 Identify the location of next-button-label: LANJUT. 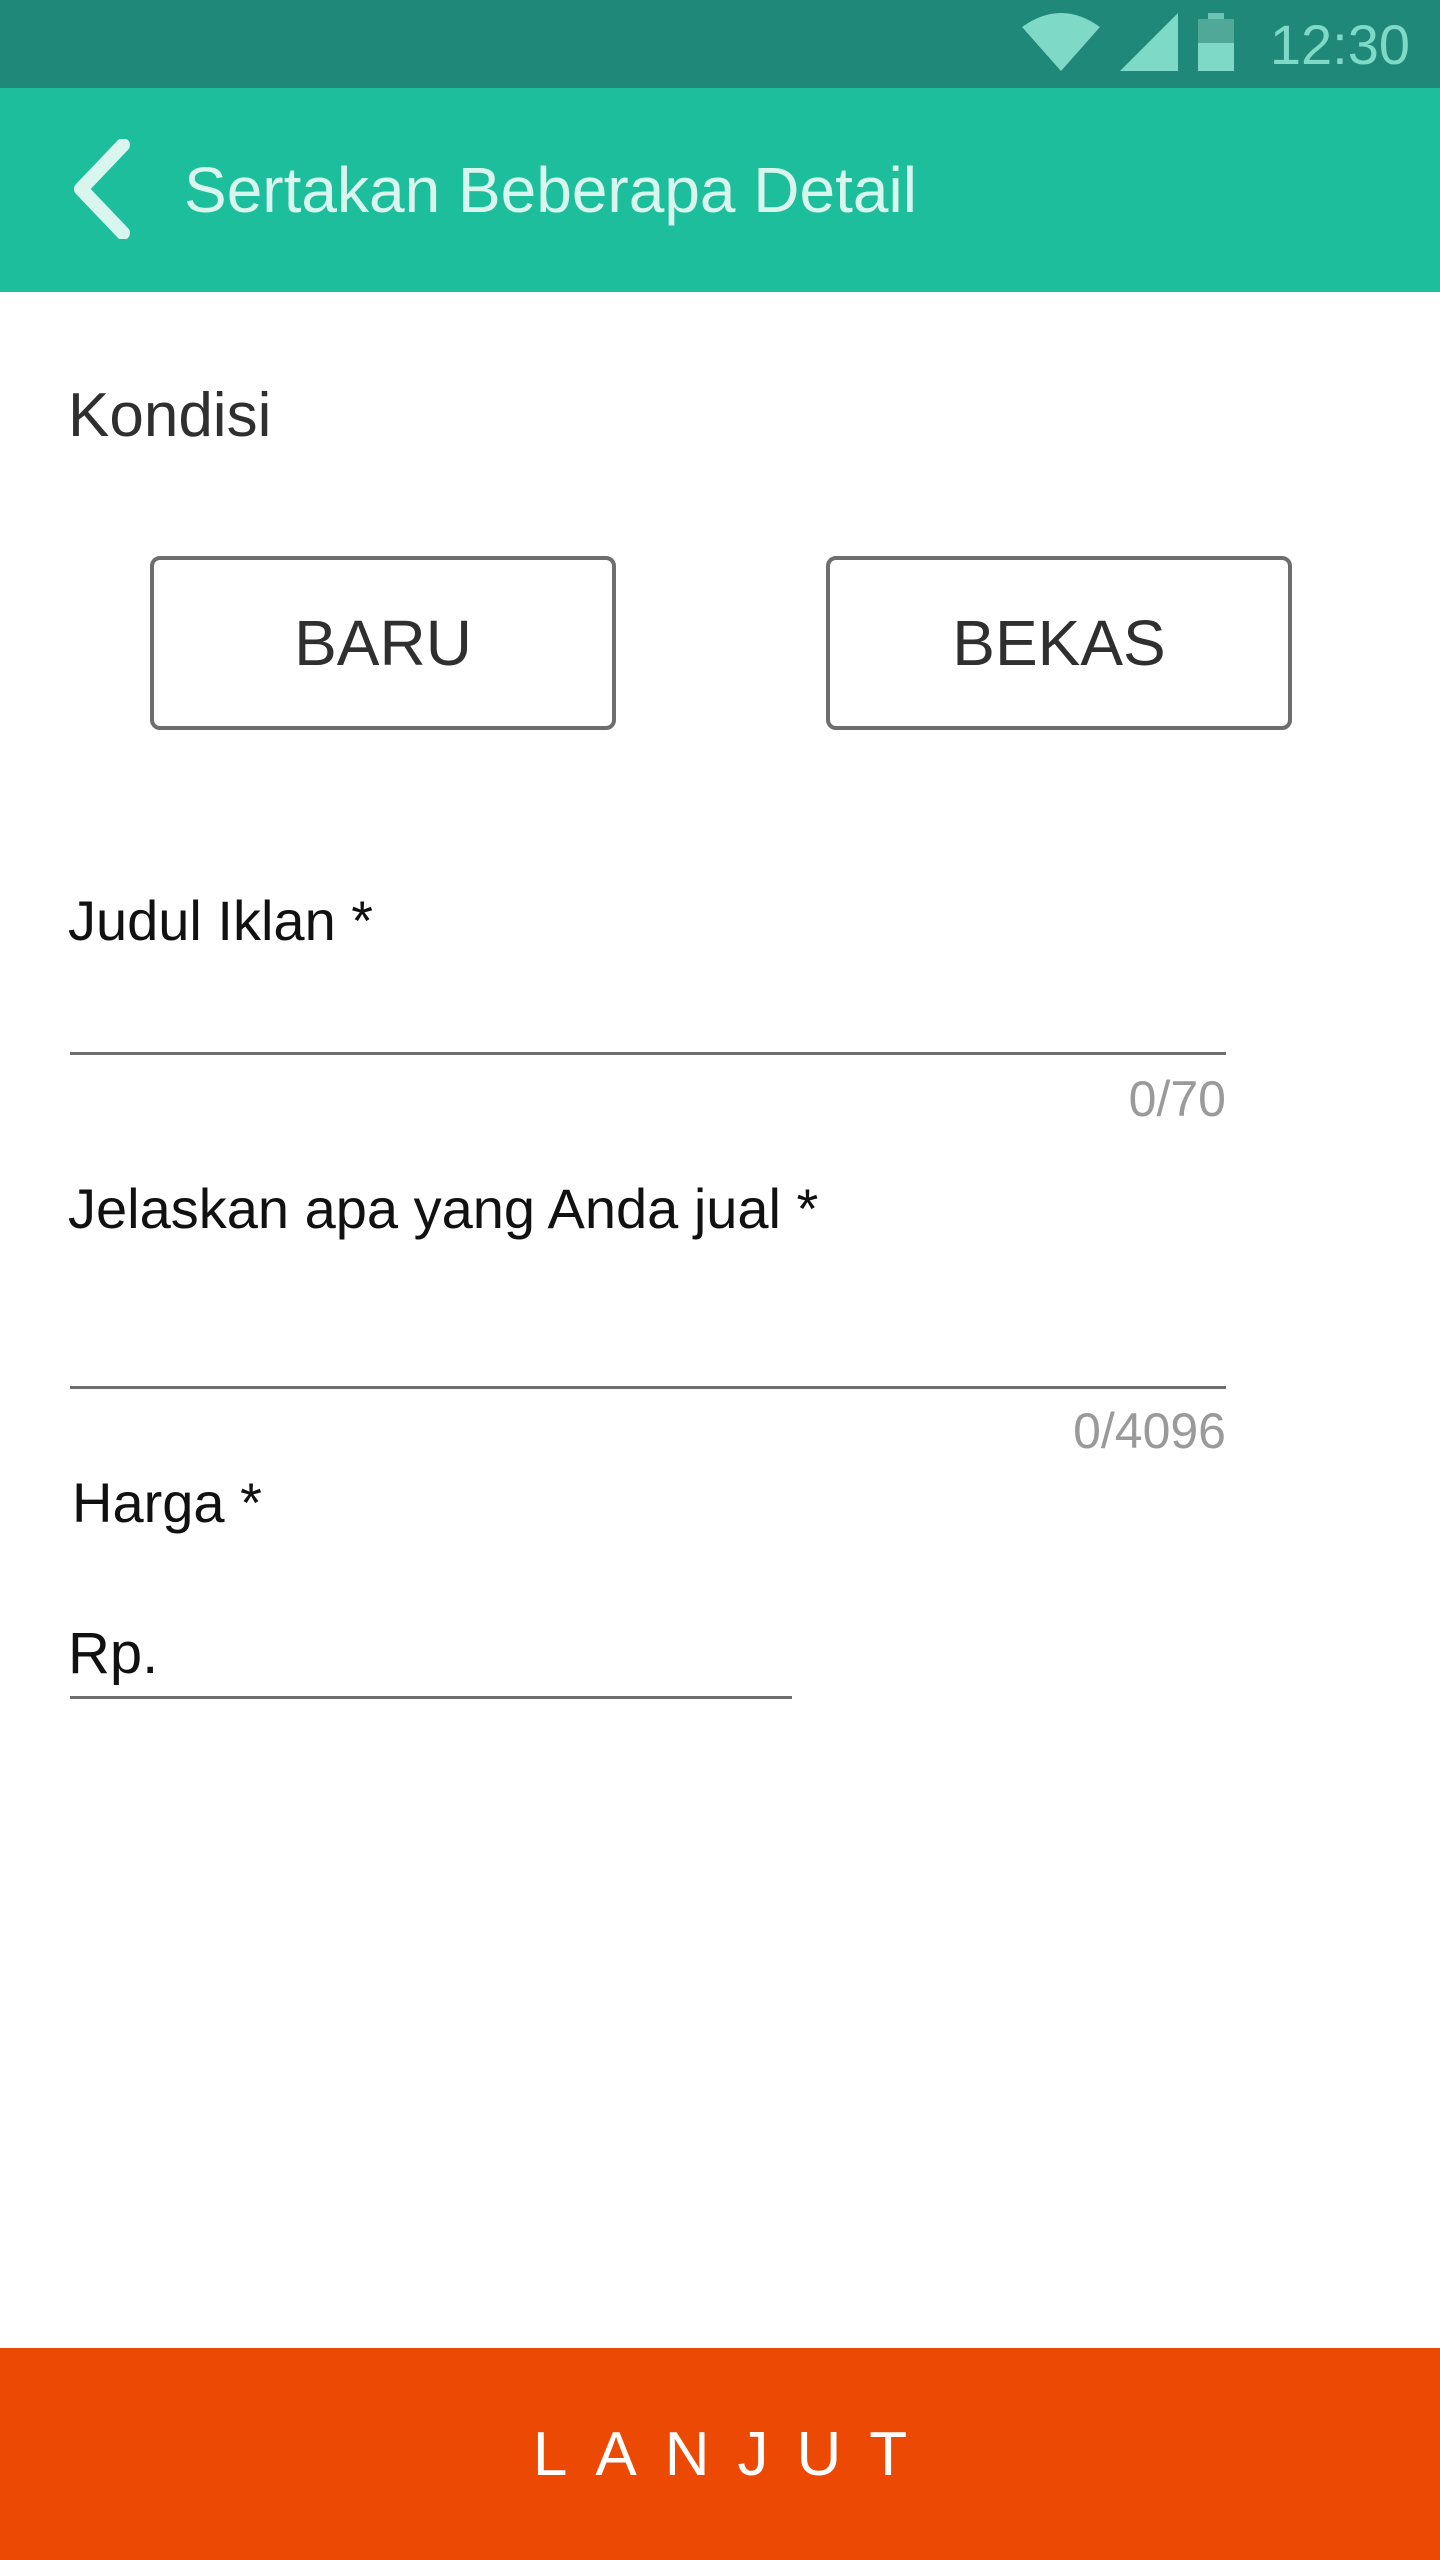
(734, 2454).